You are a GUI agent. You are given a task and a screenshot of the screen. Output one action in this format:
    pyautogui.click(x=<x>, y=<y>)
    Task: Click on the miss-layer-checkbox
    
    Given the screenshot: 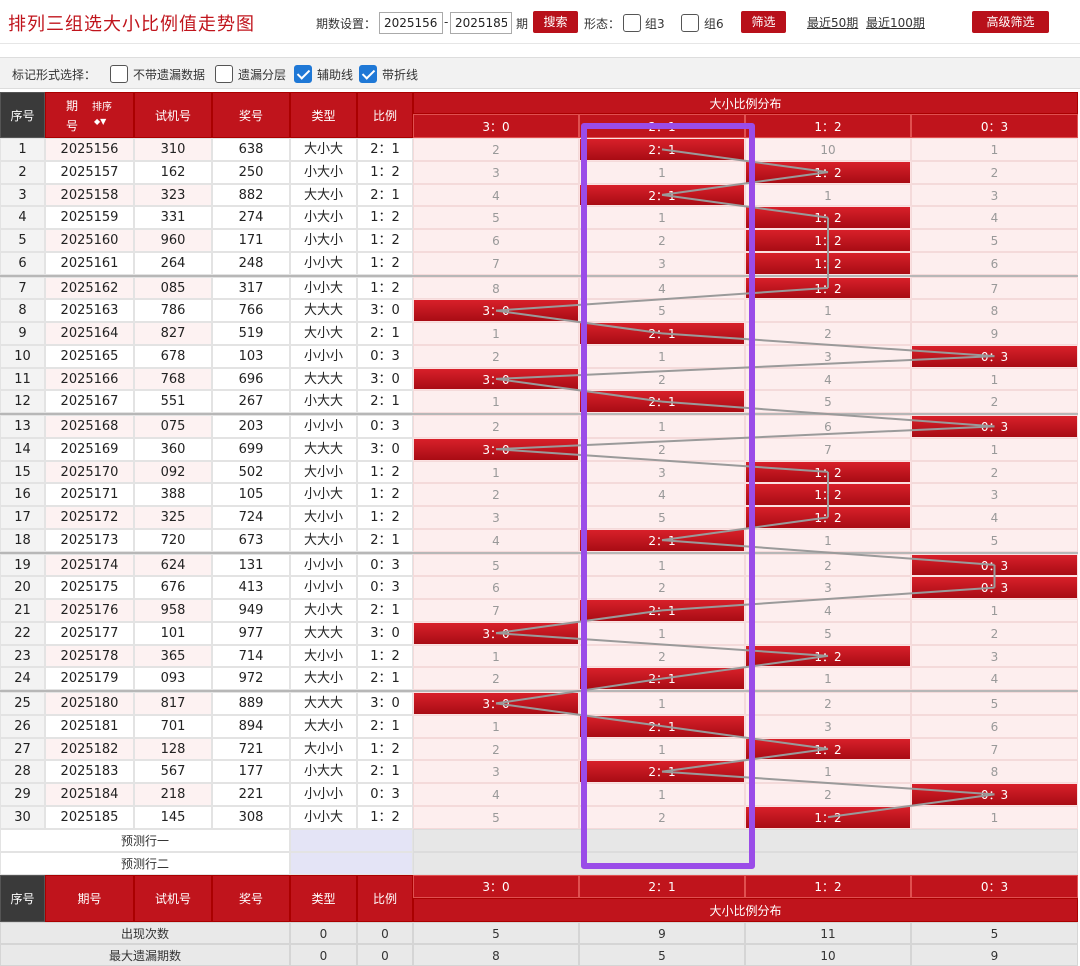 What is the action you would take?
    pyautogui.click(x=224, y=74)
    